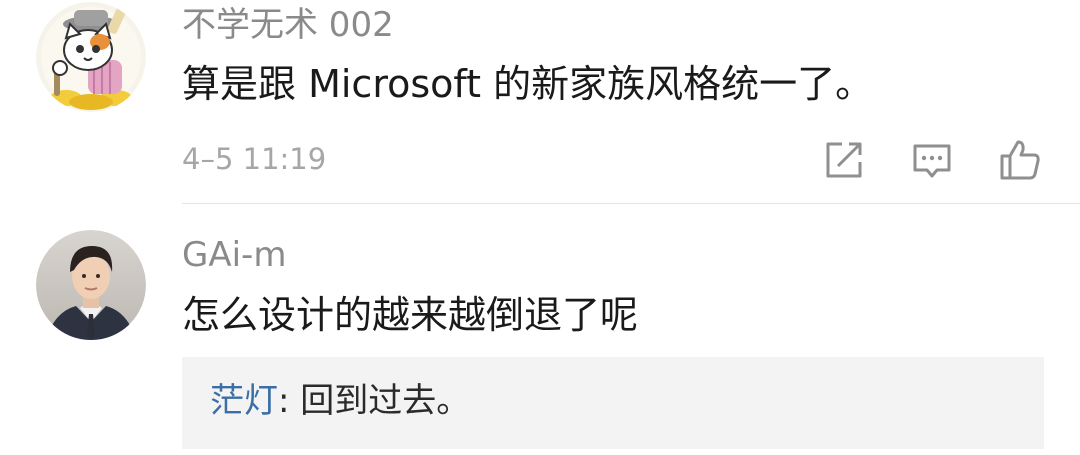 Image resolution: width=1080 pixels, height=455 pixels. What do you see at coordinates (254, 159) in the screenshot?
I see `timestamp: 4–5 11:19` at bounding box center [254, 159].